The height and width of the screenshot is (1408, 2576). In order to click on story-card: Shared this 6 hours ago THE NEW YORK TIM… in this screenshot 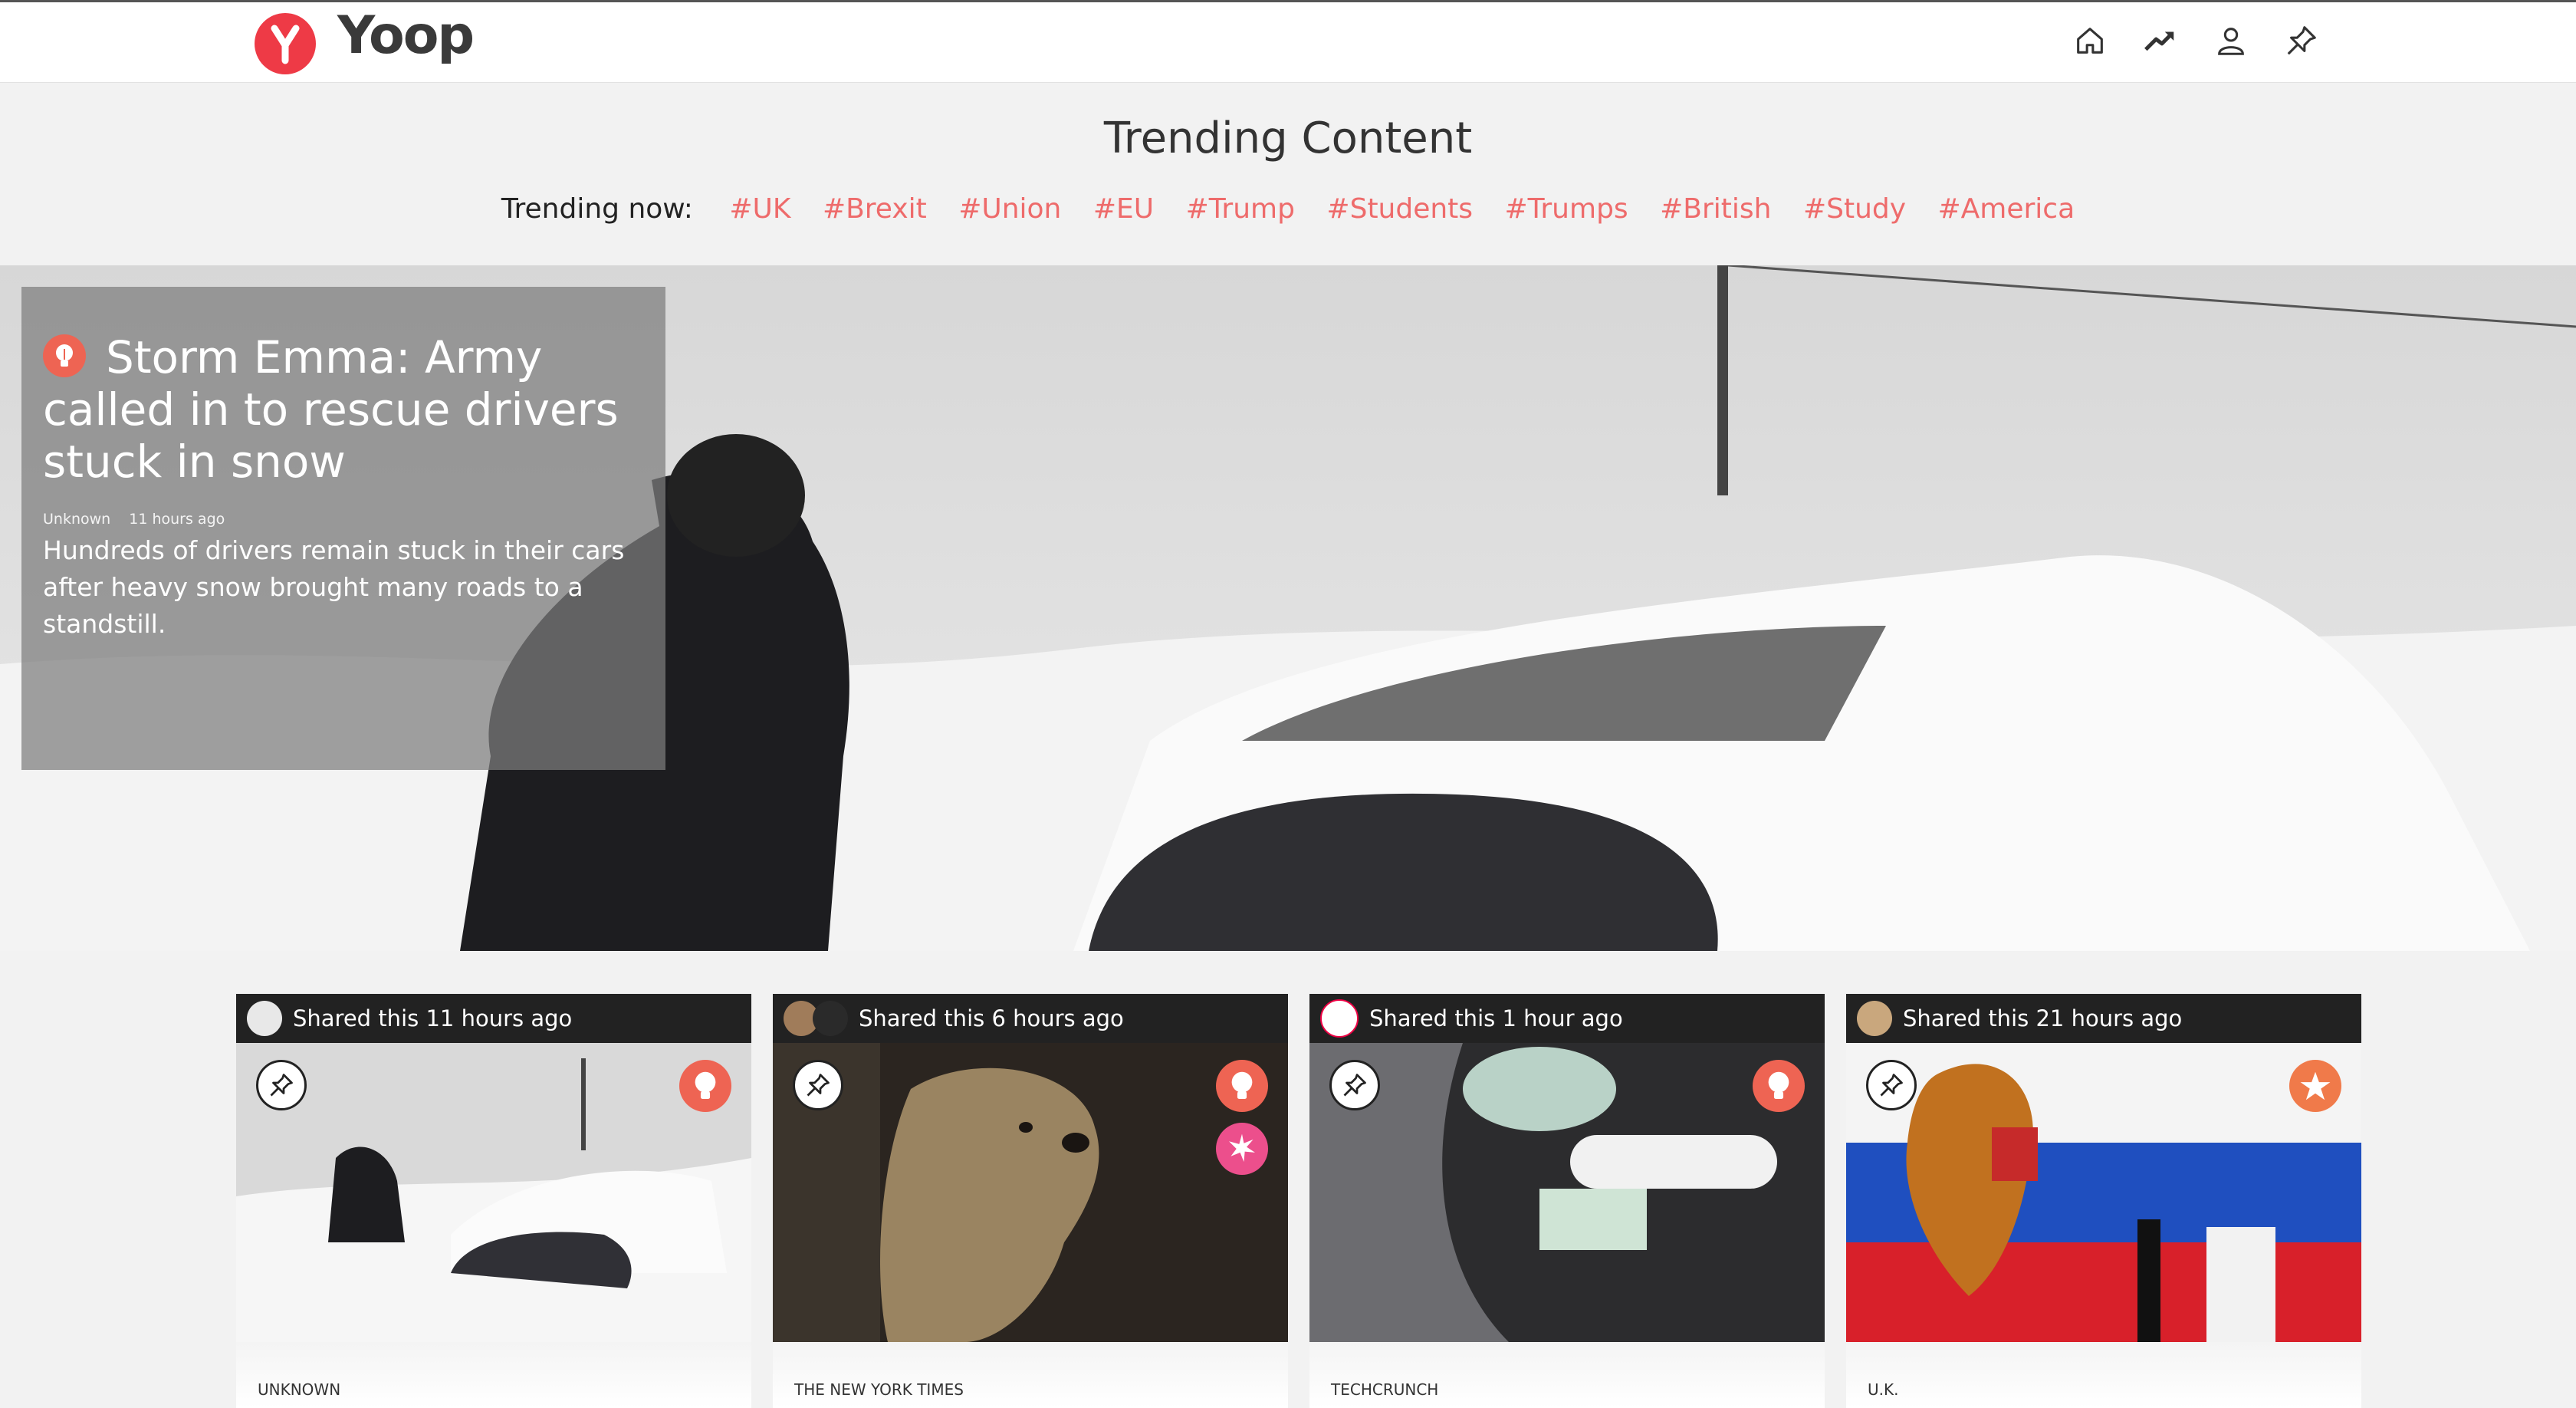, I will do `click(1030, 1201)`.